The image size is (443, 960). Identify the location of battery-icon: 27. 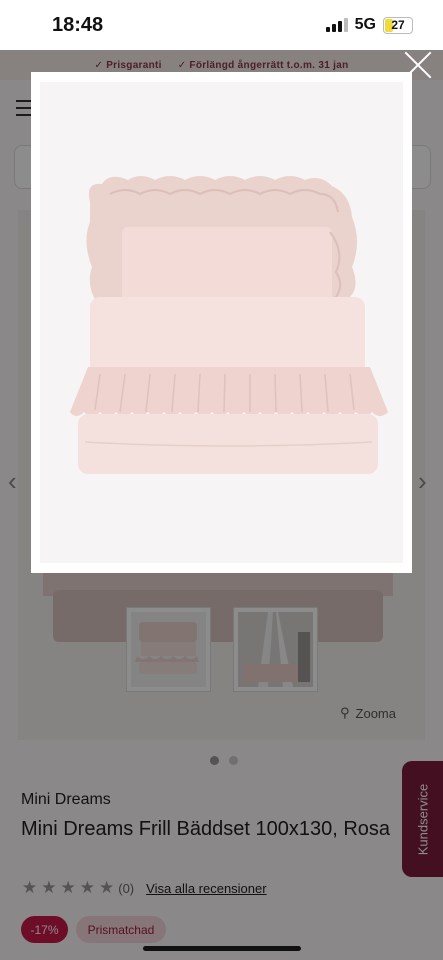
(398, 25).